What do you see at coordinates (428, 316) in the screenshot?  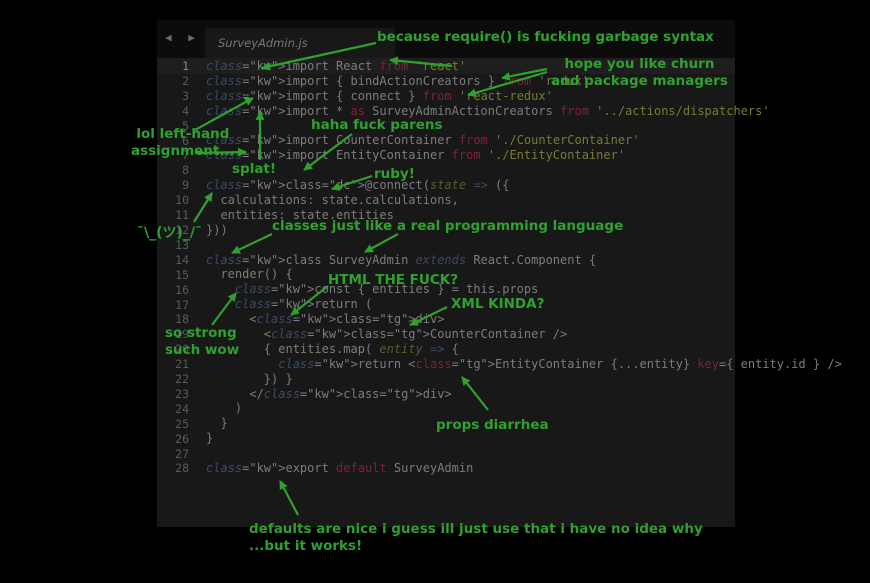 I see `arrow-xml` at bounding box center [428, 316].